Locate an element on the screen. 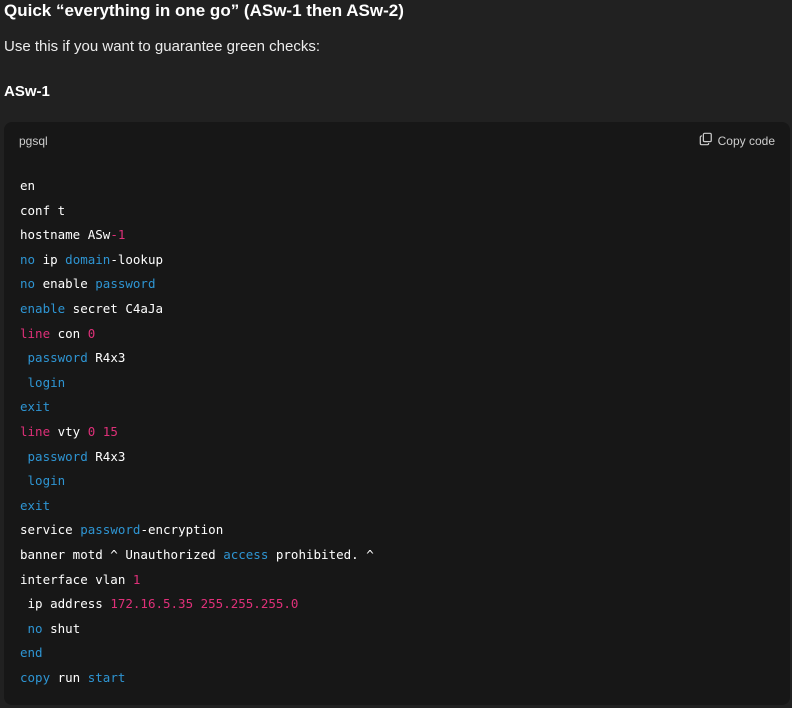  code-line: conf t is located at coordinates (197, 211).